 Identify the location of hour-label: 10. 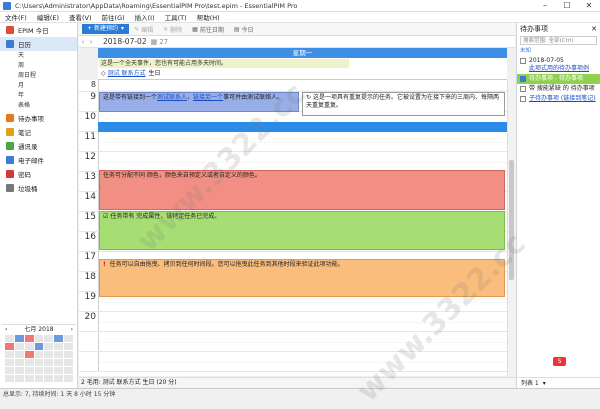
(90, 117).